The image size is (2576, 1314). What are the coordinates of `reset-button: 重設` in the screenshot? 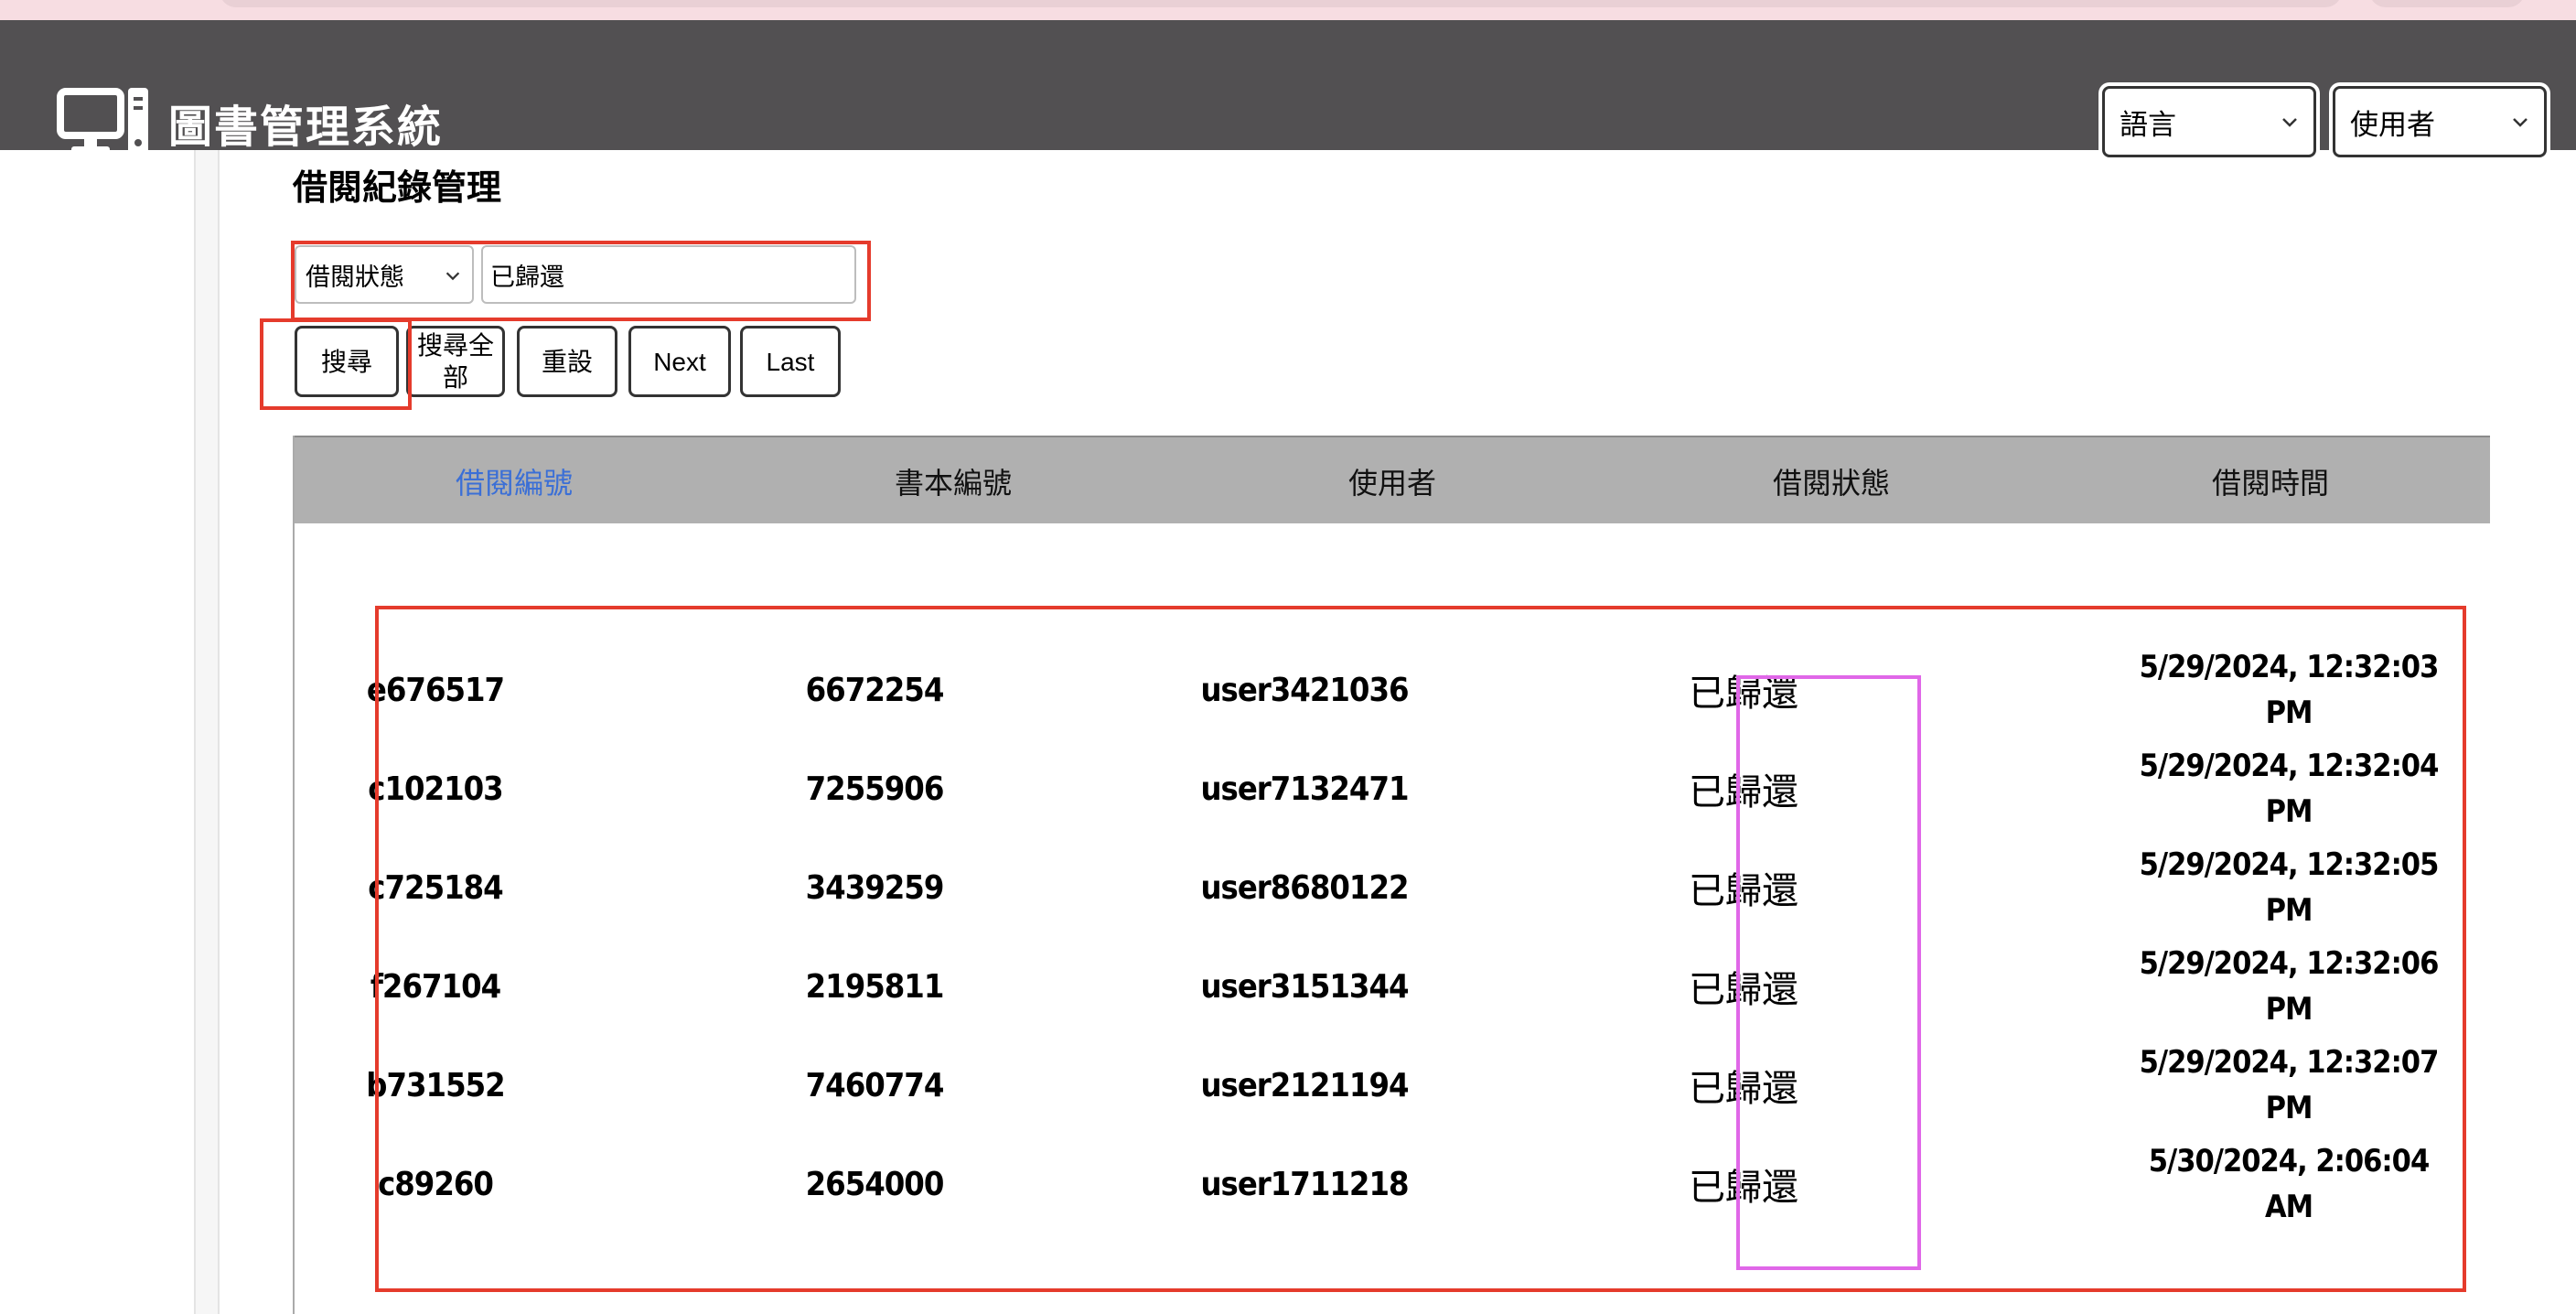 It's located at (567, 361).